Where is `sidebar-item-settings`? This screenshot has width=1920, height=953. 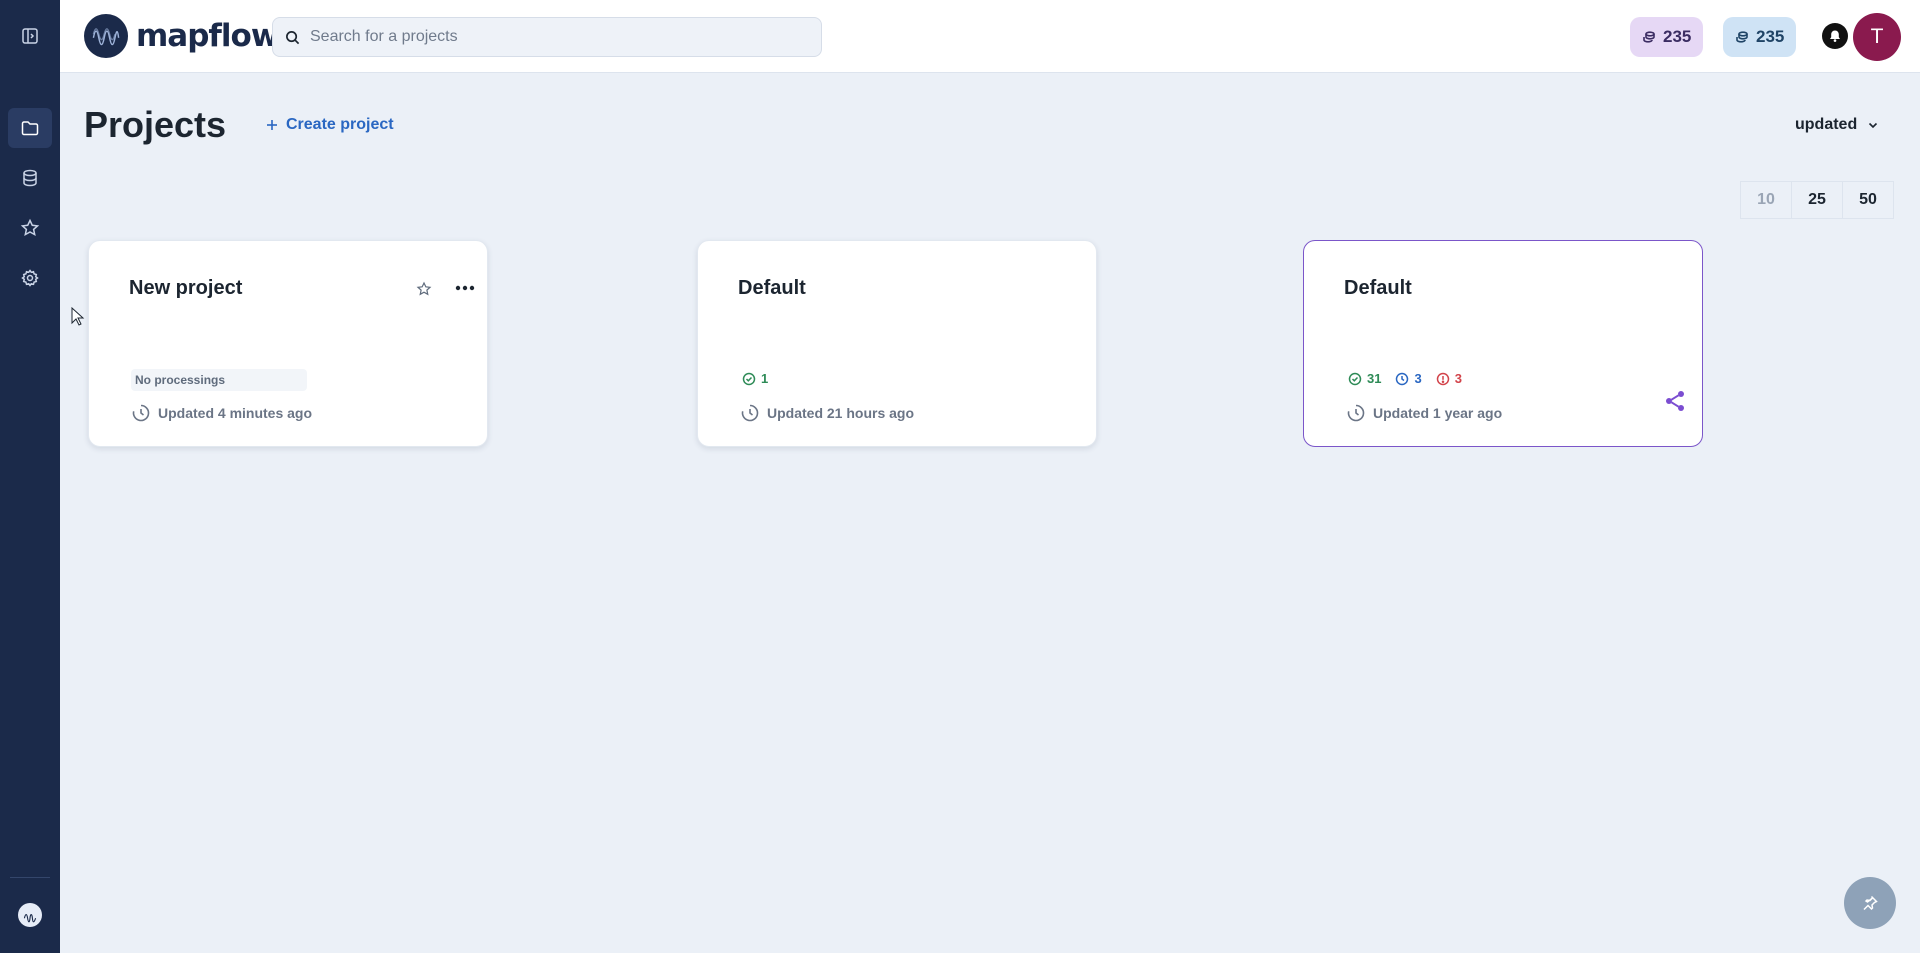
sidebar-item-settings is located at coordinates (30, 278).